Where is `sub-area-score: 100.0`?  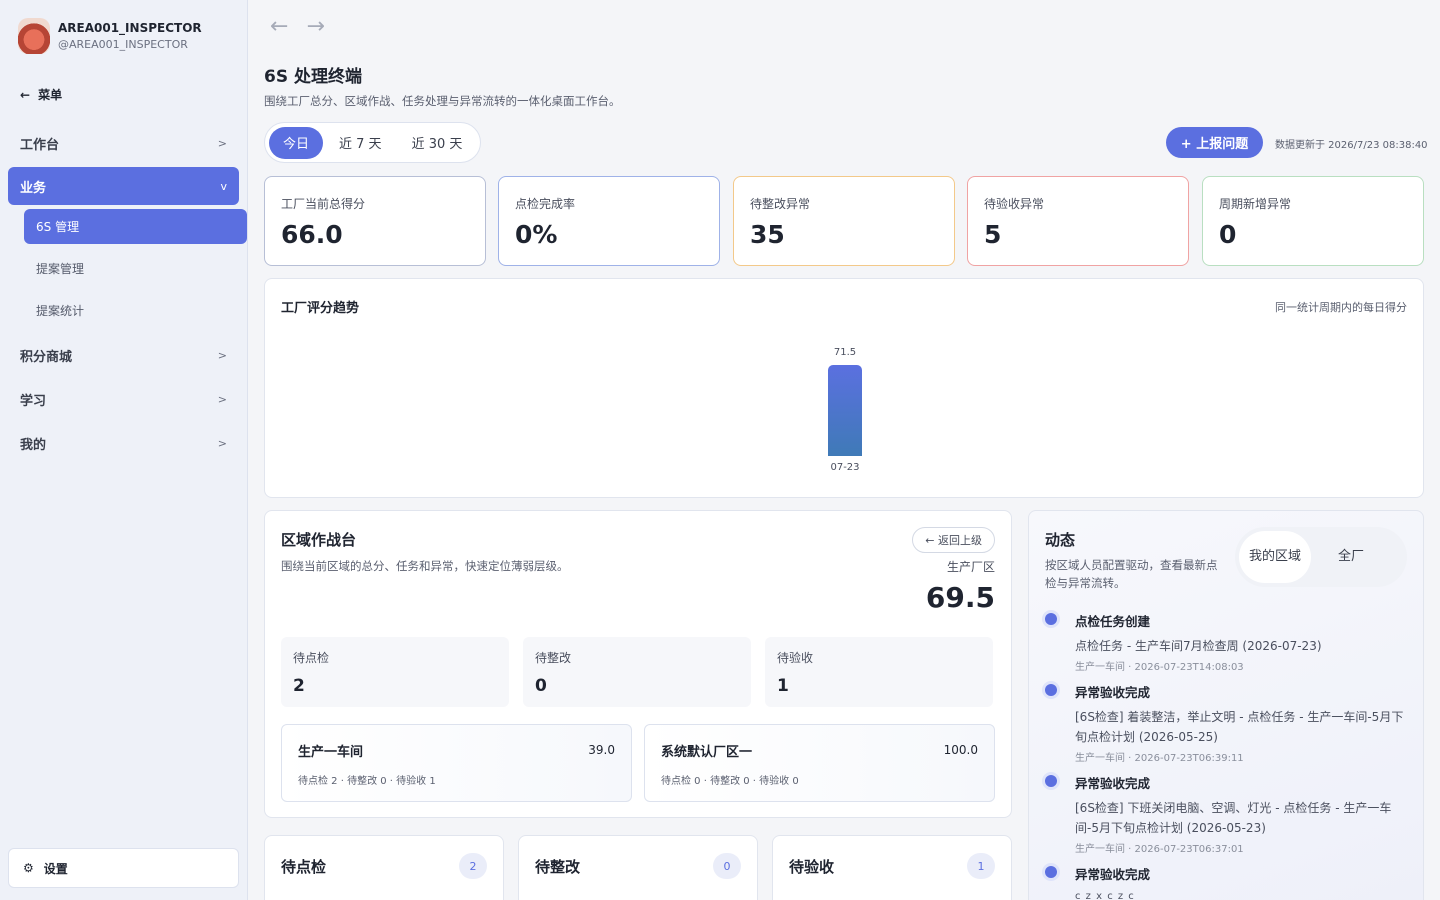
sub-area-score: 100.0 is located at coordinates (960, 750).